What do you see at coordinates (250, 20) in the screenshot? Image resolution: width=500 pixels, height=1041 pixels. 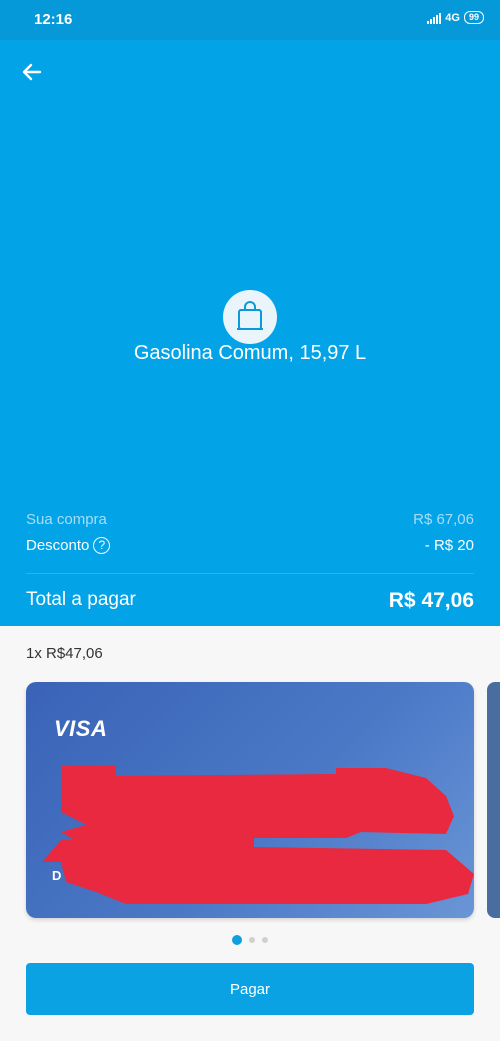 I see `status-bar: 12:16 4G 99` at bounding box center [250, 20].